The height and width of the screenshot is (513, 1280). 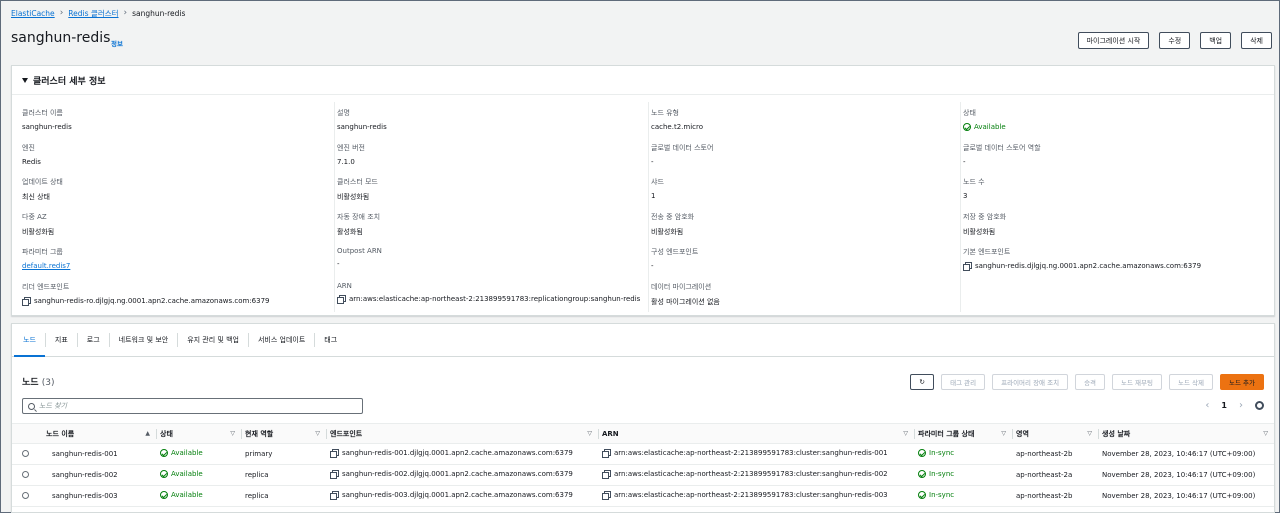 What do you see at coordinates (159, 13) in the screenshot?
I see `breadcrumb-current: sanghun-redis` at bounding box center [159, 13].